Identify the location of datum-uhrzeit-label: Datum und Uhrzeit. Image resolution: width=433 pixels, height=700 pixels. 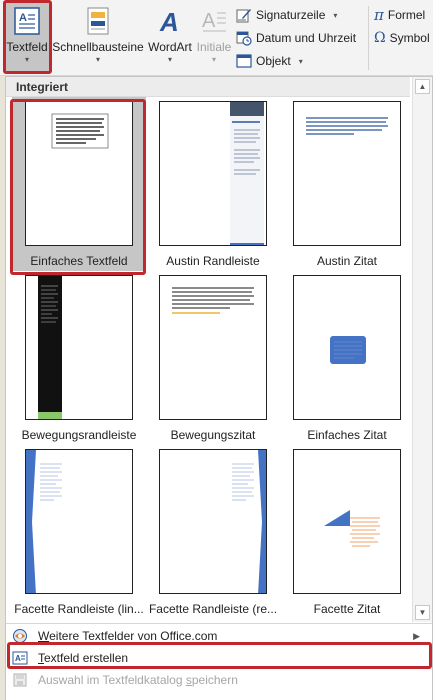
(306, 38).